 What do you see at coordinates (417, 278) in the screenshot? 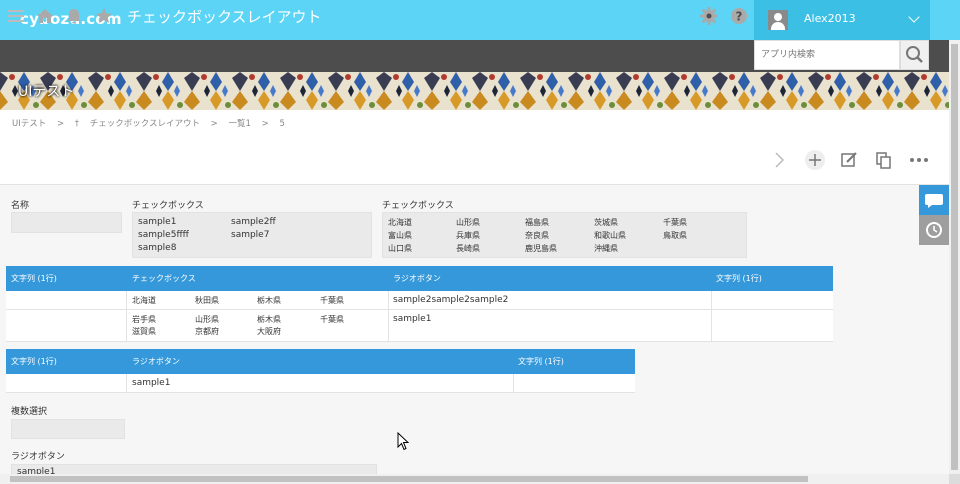
I see `table1-col-header: ラジオボタン` at bounding box center [417, 278].